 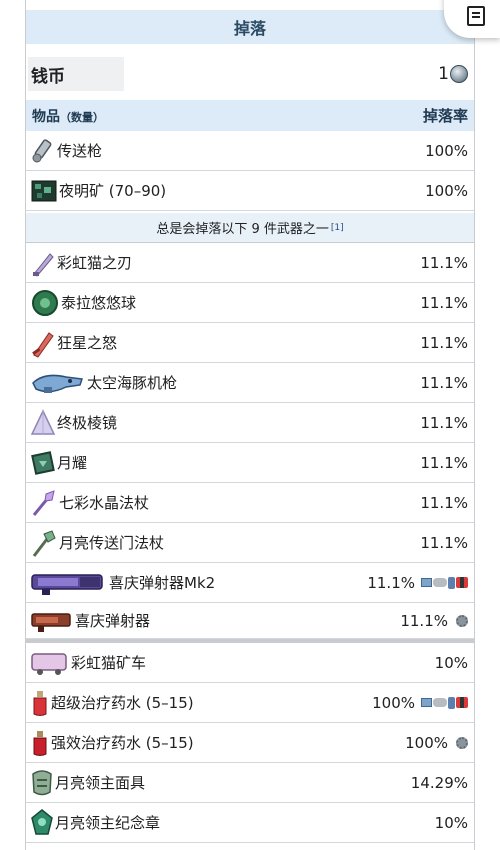 What do you see at coordinates (112, 620) in the screenshot?
I see `item-link: 喜庆弹射器` at bounding box center [112, 620].